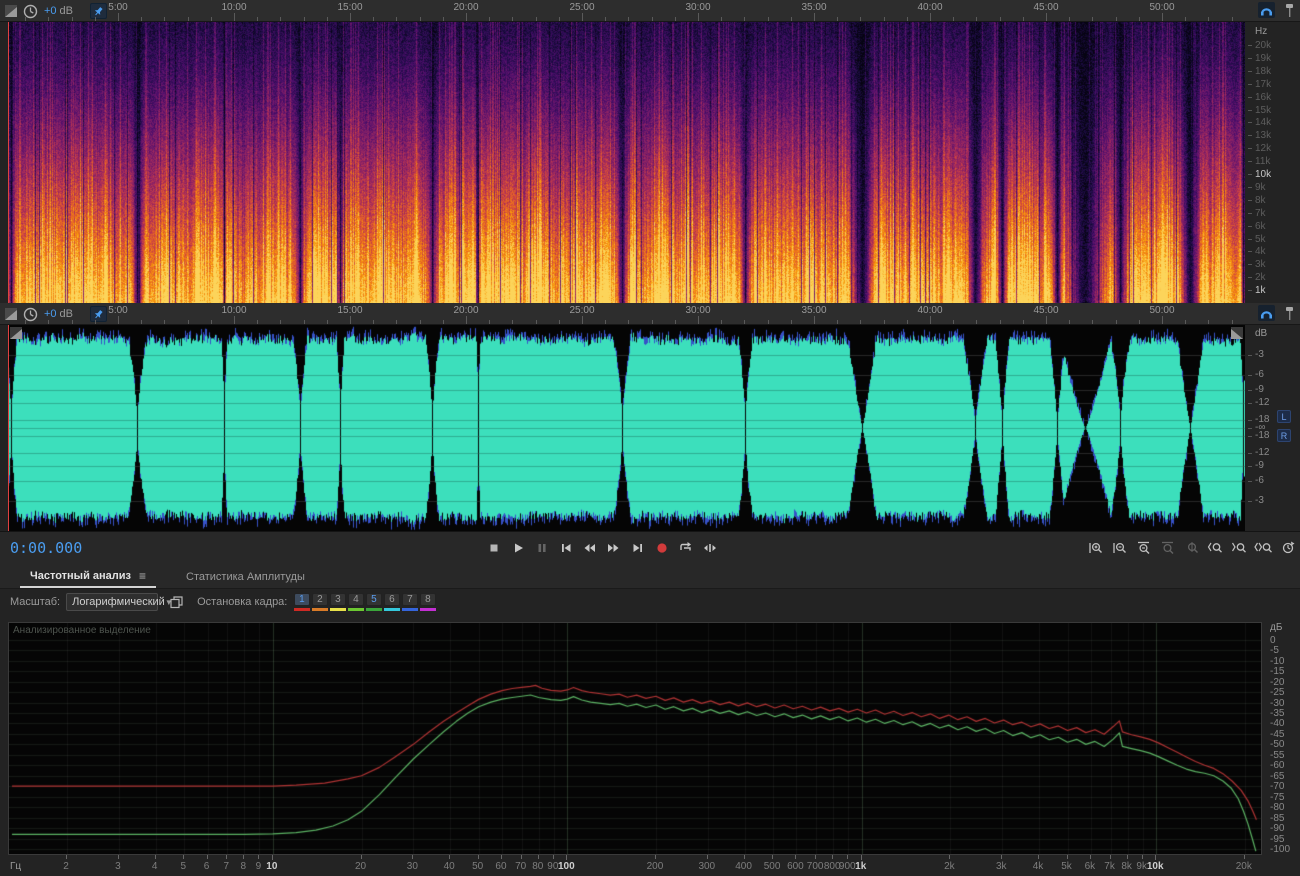  I want to click on frequency-axis-label: 700, so click(815, 866).